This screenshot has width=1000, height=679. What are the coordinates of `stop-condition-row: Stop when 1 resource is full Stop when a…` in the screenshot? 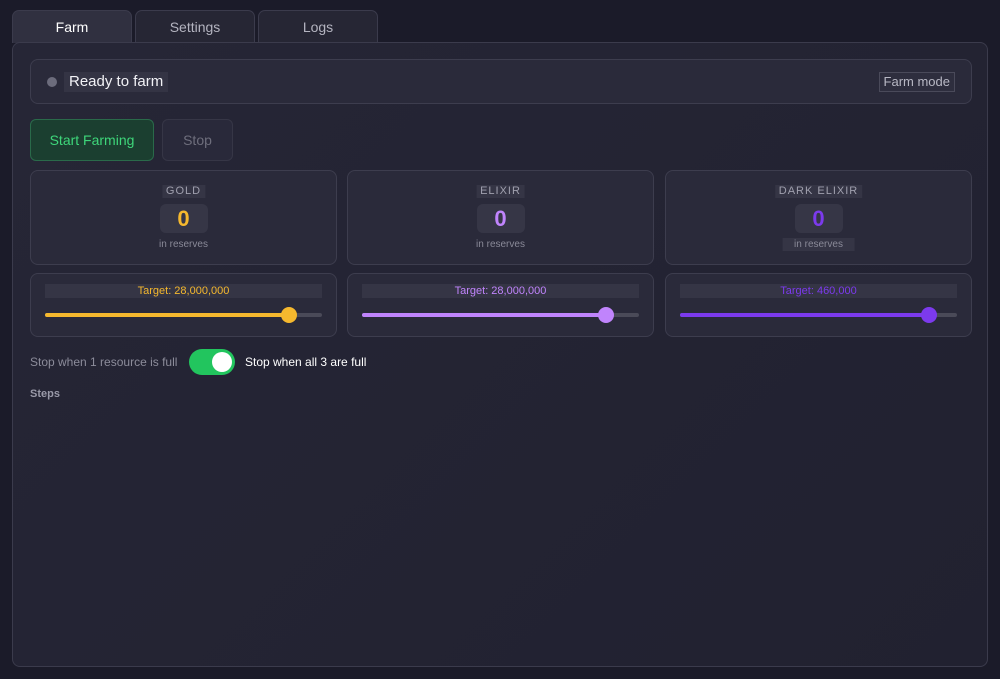 It's located at (330, 363).